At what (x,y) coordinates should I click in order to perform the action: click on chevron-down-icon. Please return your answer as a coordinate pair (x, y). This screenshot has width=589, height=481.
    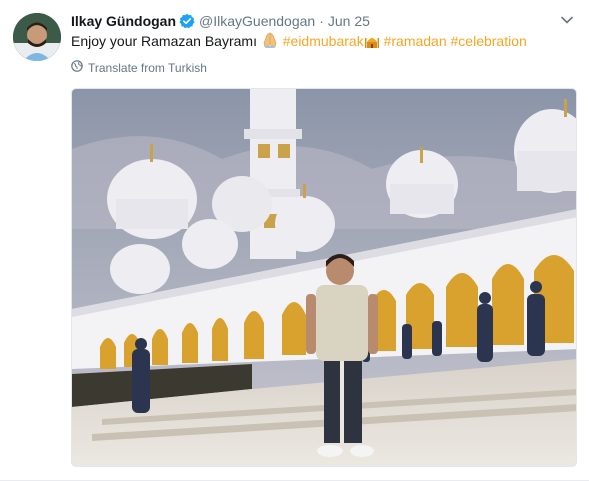
    Looking at the image, I should click on (567, 20).